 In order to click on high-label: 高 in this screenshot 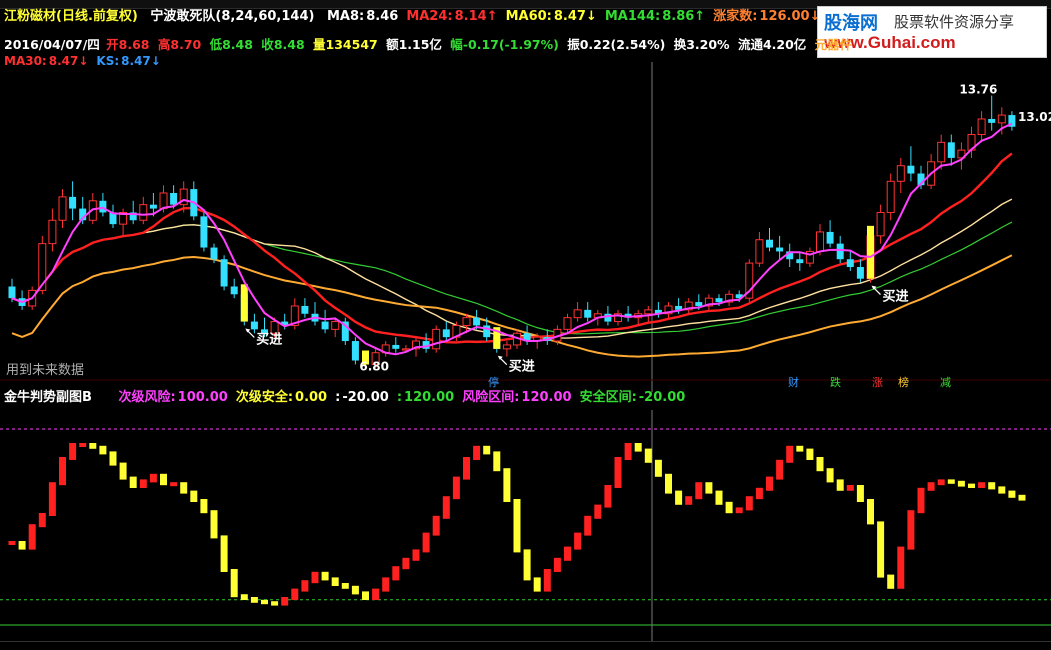, I will do `click(164, 44)`.